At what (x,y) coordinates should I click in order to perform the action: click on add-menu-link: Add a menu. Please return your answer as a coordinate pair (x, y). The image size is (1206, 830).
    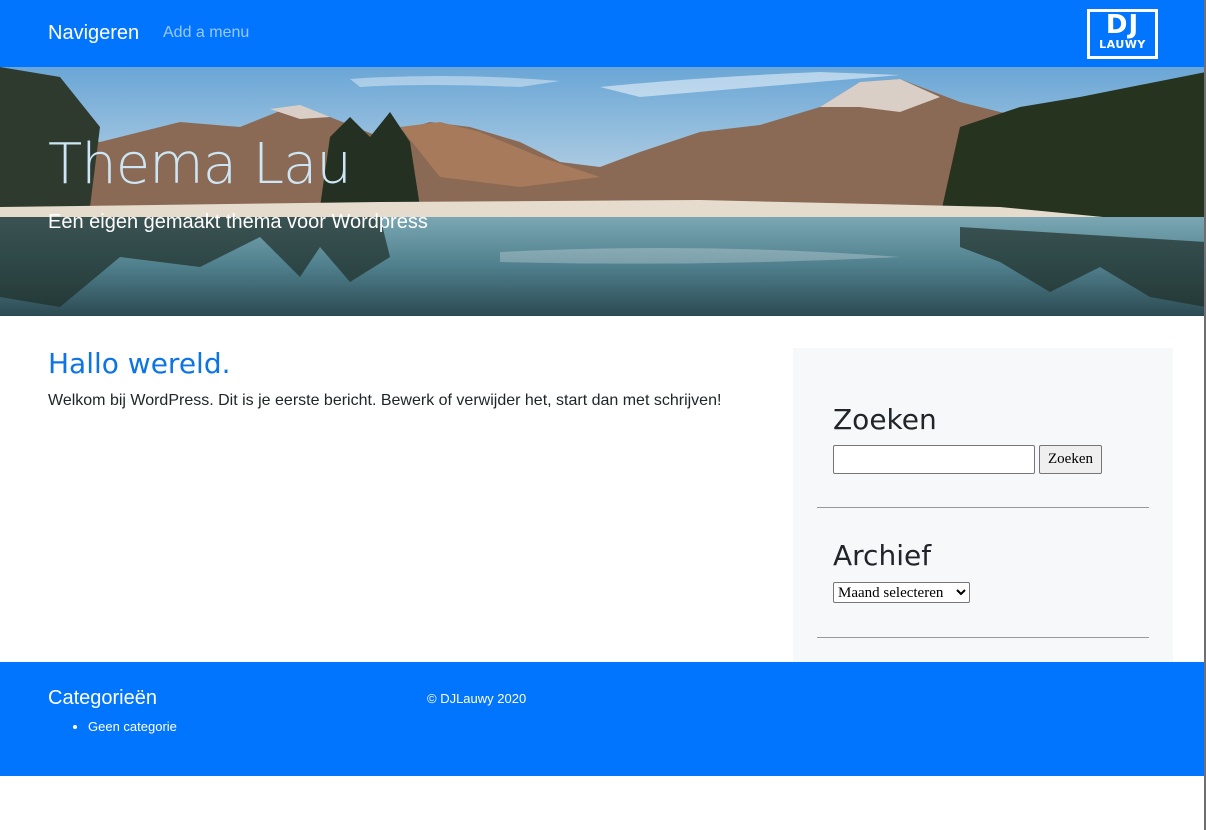
    Looking at the image, I should click on (206, 33).